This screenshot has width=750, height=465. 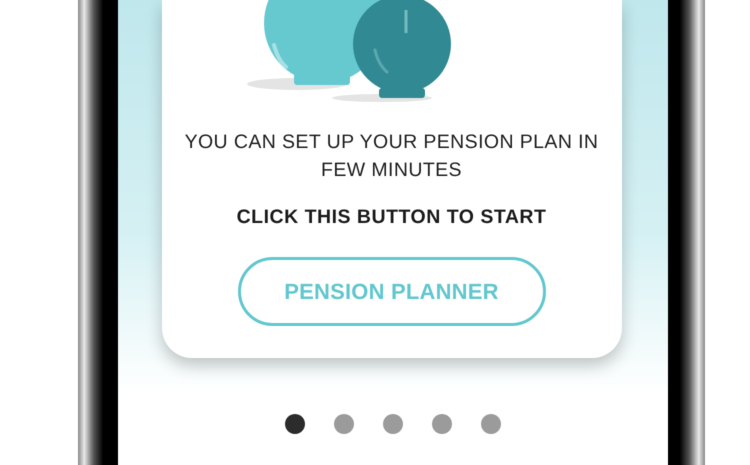 What do you see at coordinates (392, 156) in the screenshot?
I see `info-text: YOU CAN SET UP YOUR PENSION PLAN IN FEW MINUTES` at bounding box center [392, 156].